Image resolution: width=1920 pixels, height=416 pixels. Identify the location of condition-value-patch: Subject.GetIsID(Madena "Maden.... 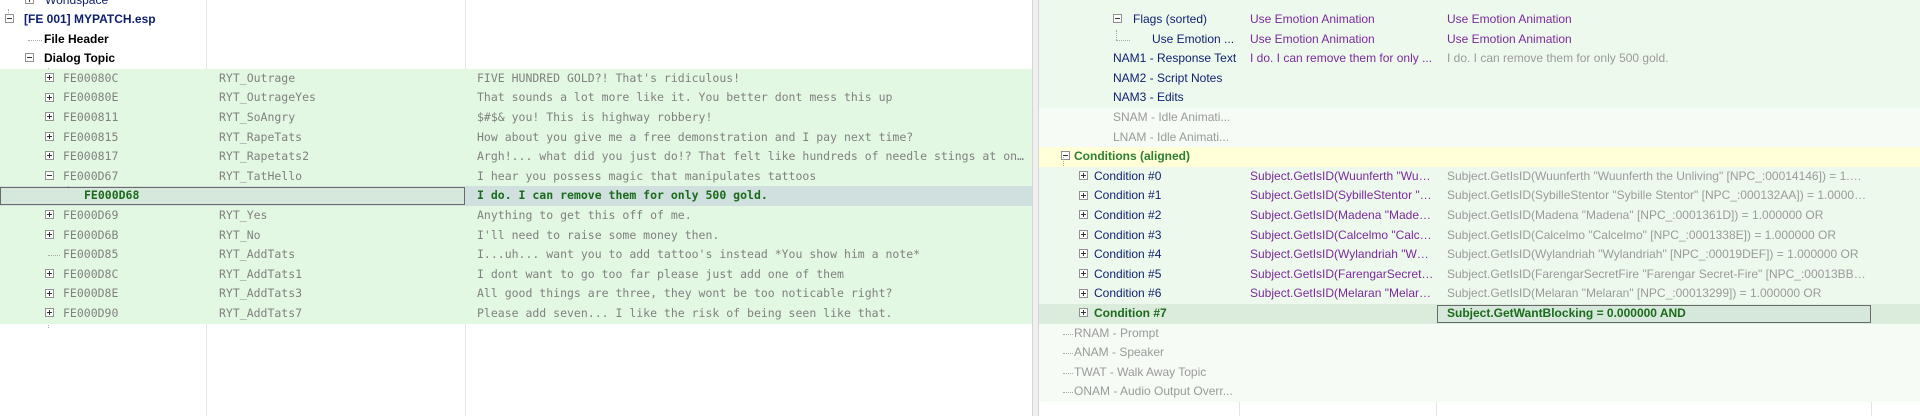
(1342, 215).